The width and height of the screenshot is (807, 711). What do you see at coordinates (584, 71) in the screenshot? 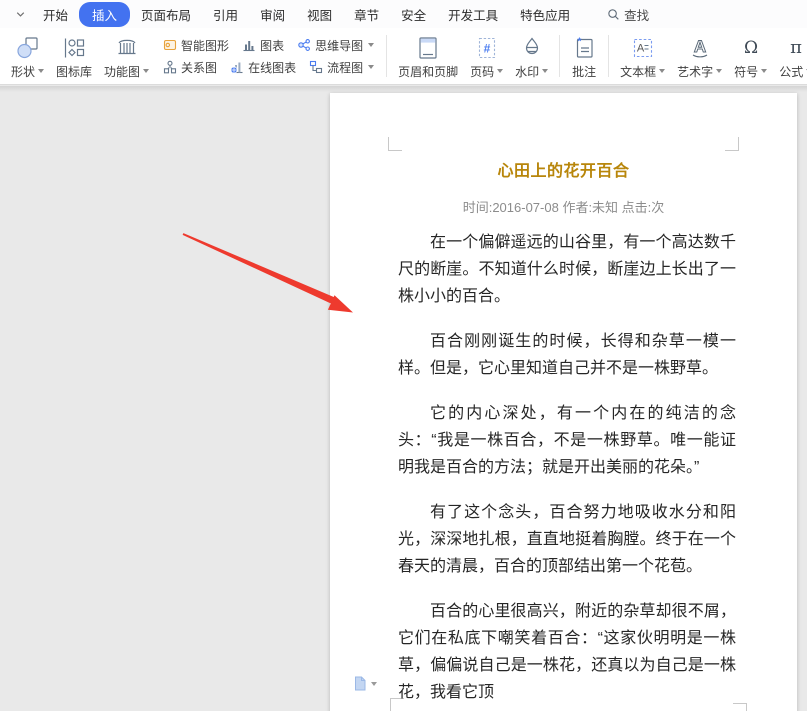
I see `comment-label: 批注` at bounding box center [584, 71].